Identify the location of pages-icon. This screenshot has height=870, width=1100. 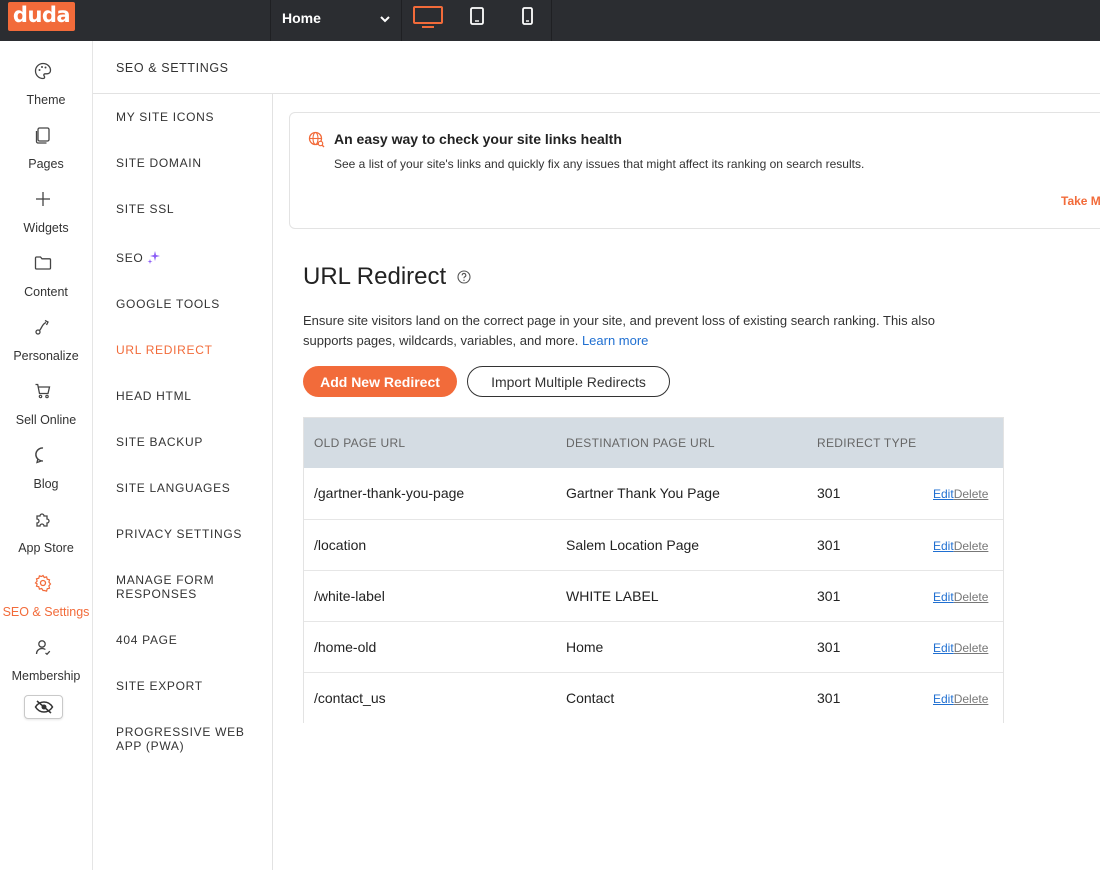
(42, 135).